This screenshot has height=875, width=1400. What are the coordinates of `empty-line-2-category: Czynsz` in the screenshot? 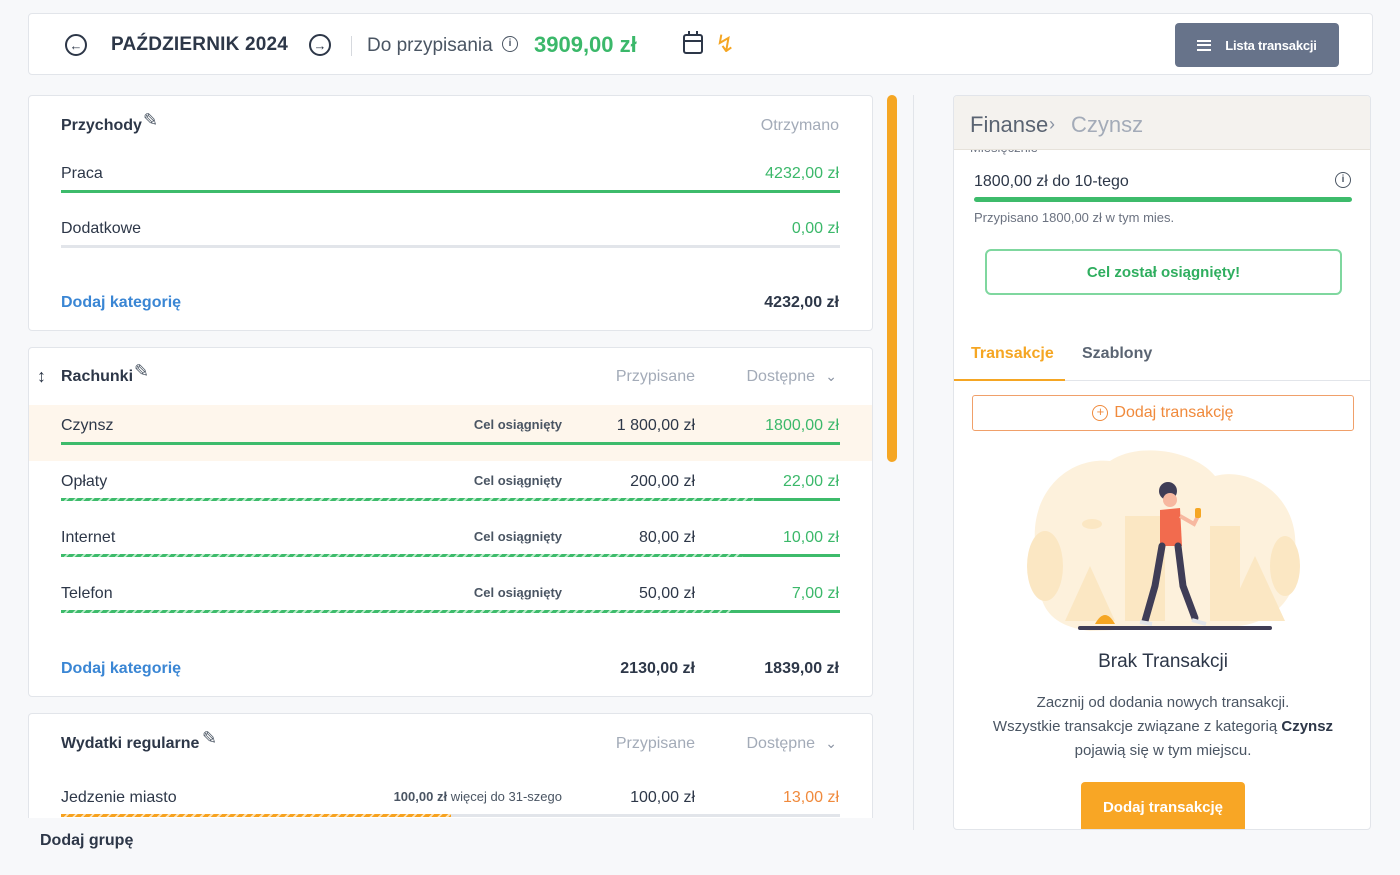 It's located at (1307, 726).